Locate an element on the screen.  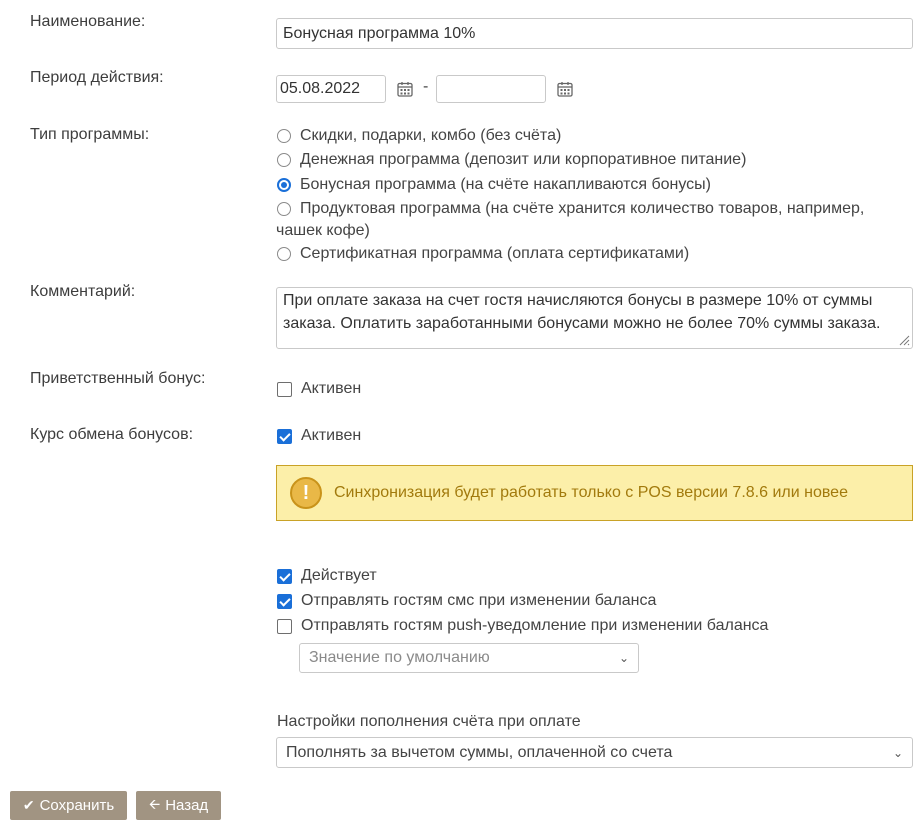
save-button: ✔ Сохранить is located at coordinates (68, 805).